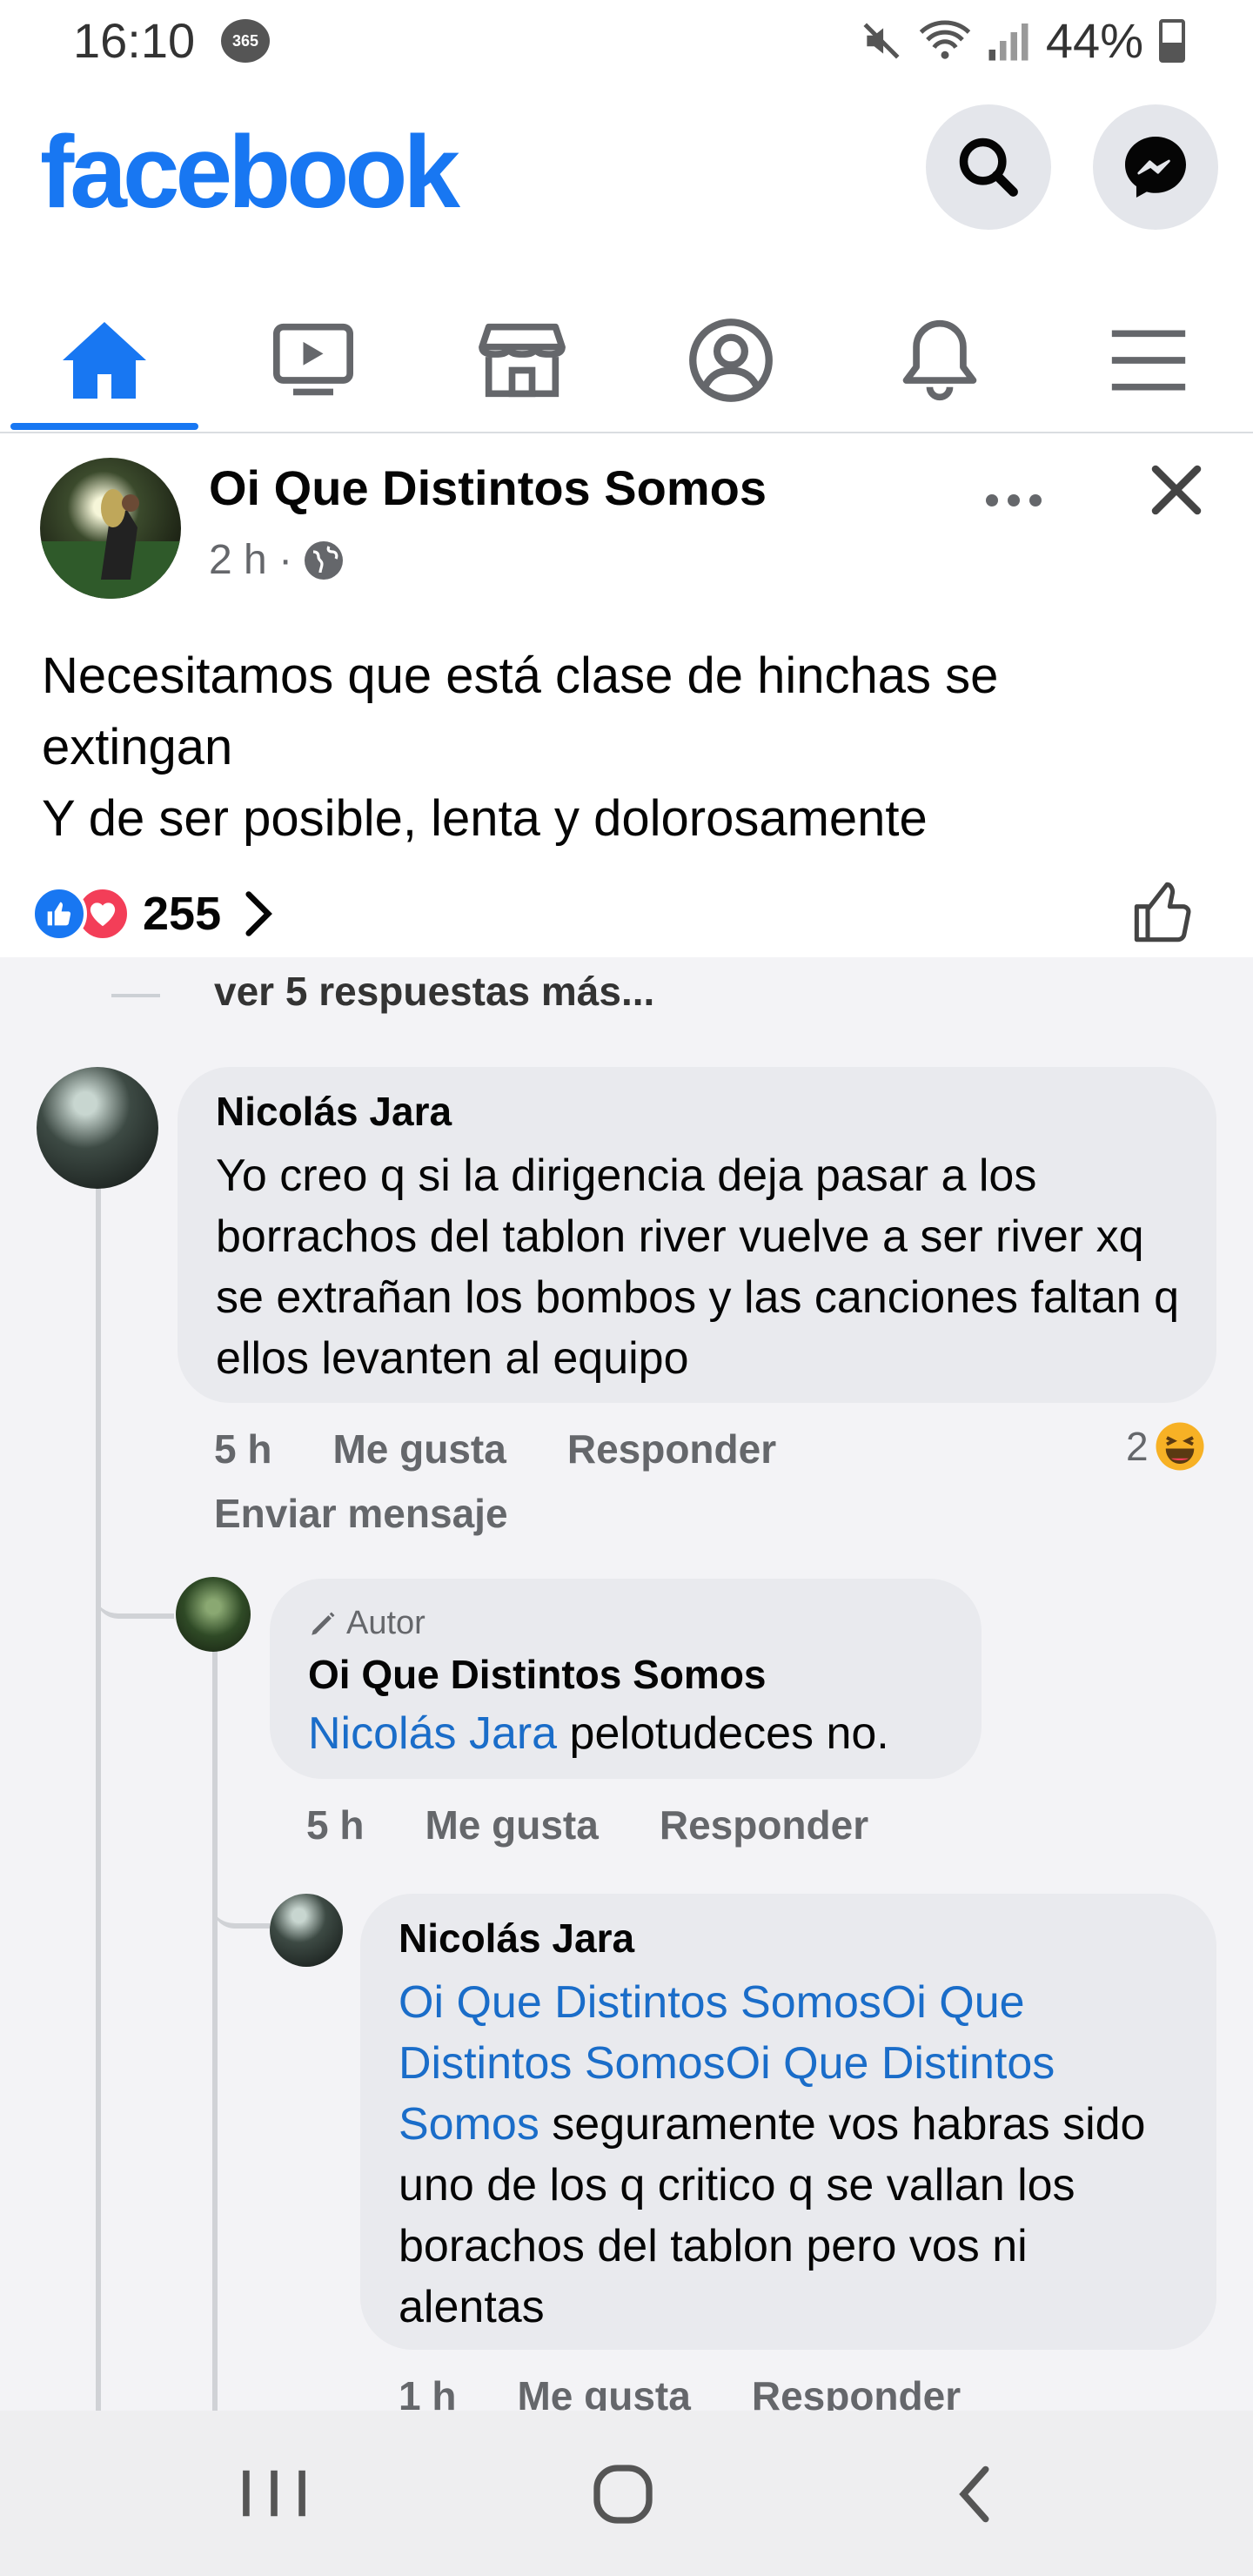 The image size is (1253, 2576). I want to click on mute-icon, so click(881, 40).